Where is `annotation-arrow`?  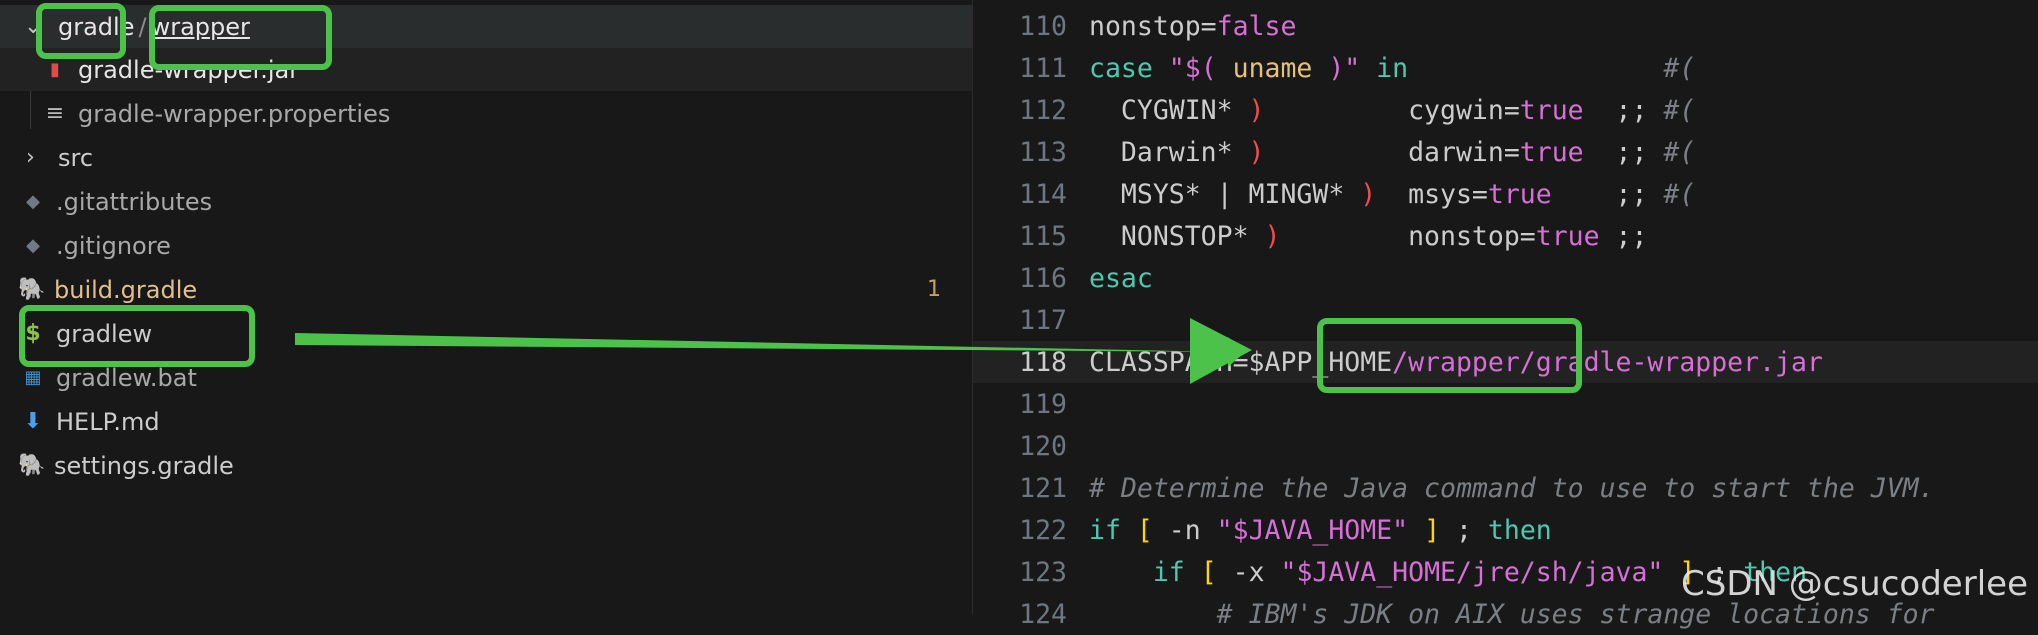 annotation-arrow is located at coordinates (773, 351).